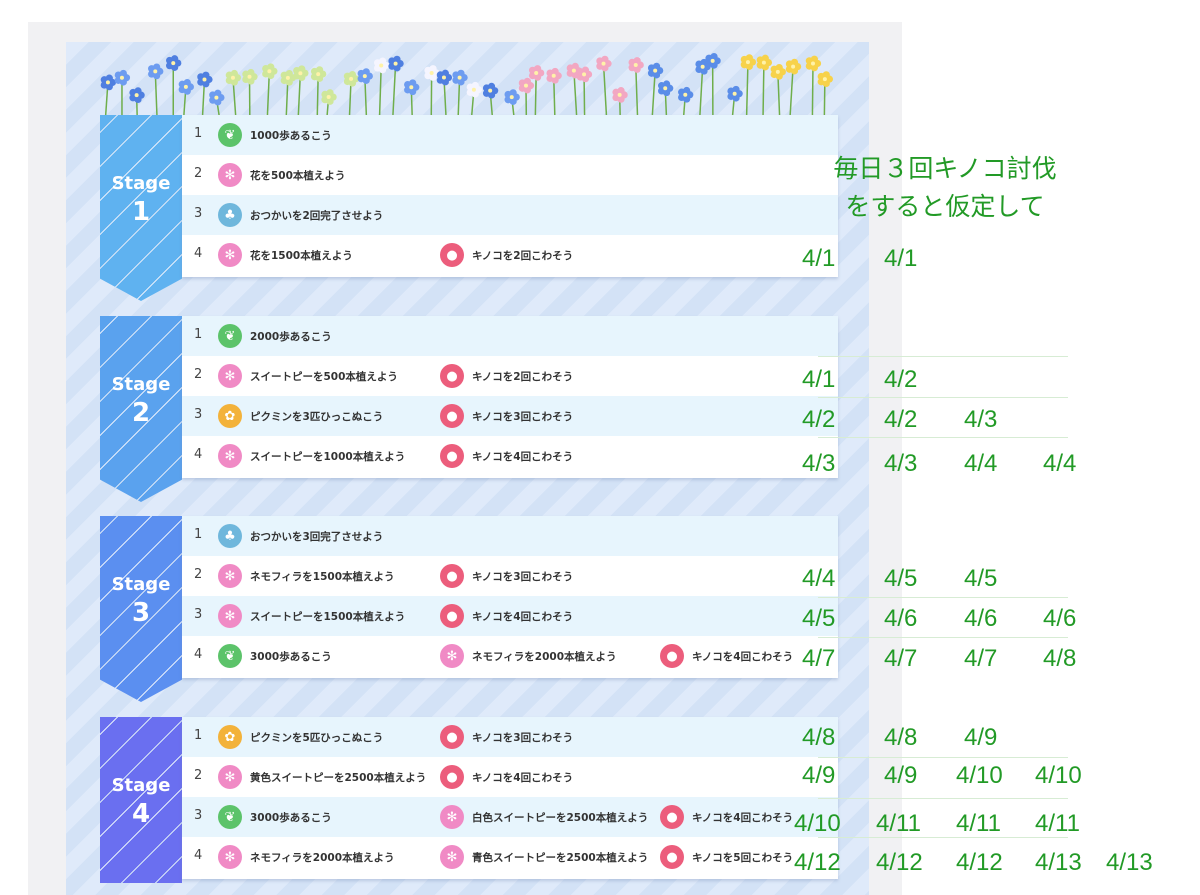 The image size is (1200, 895). I want to click on mission-task-text: 2000歩あるこう, so click(291, 336).